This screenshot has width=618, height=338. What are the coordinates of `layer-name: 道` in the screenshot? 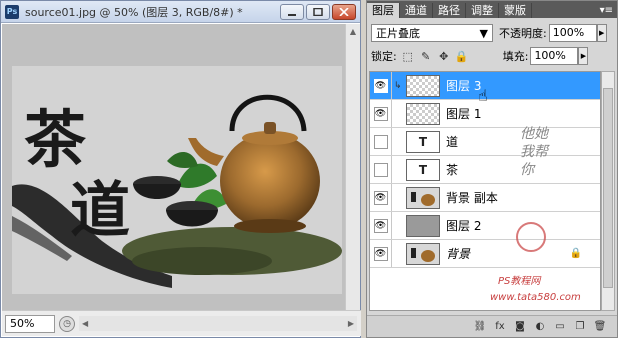 It's located at (452, 142).